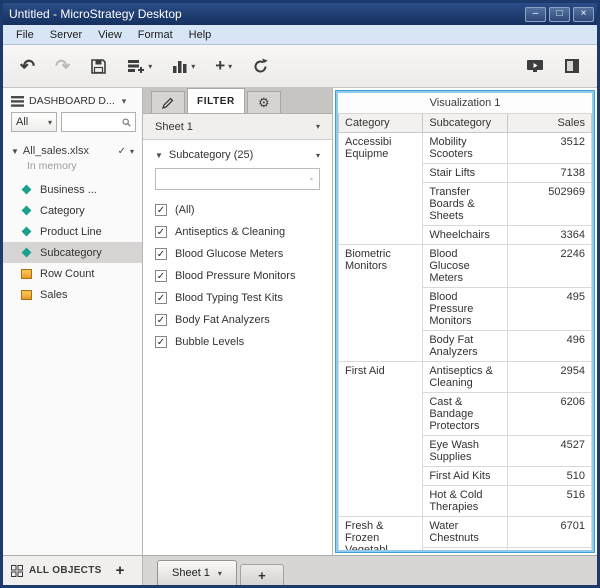 The width and height of the screenshot is (600, 588). Describe the element at coordinates (465, 266) in the screenshot. I see `subcategory-cell: Blood Glucose Meters` at that location.